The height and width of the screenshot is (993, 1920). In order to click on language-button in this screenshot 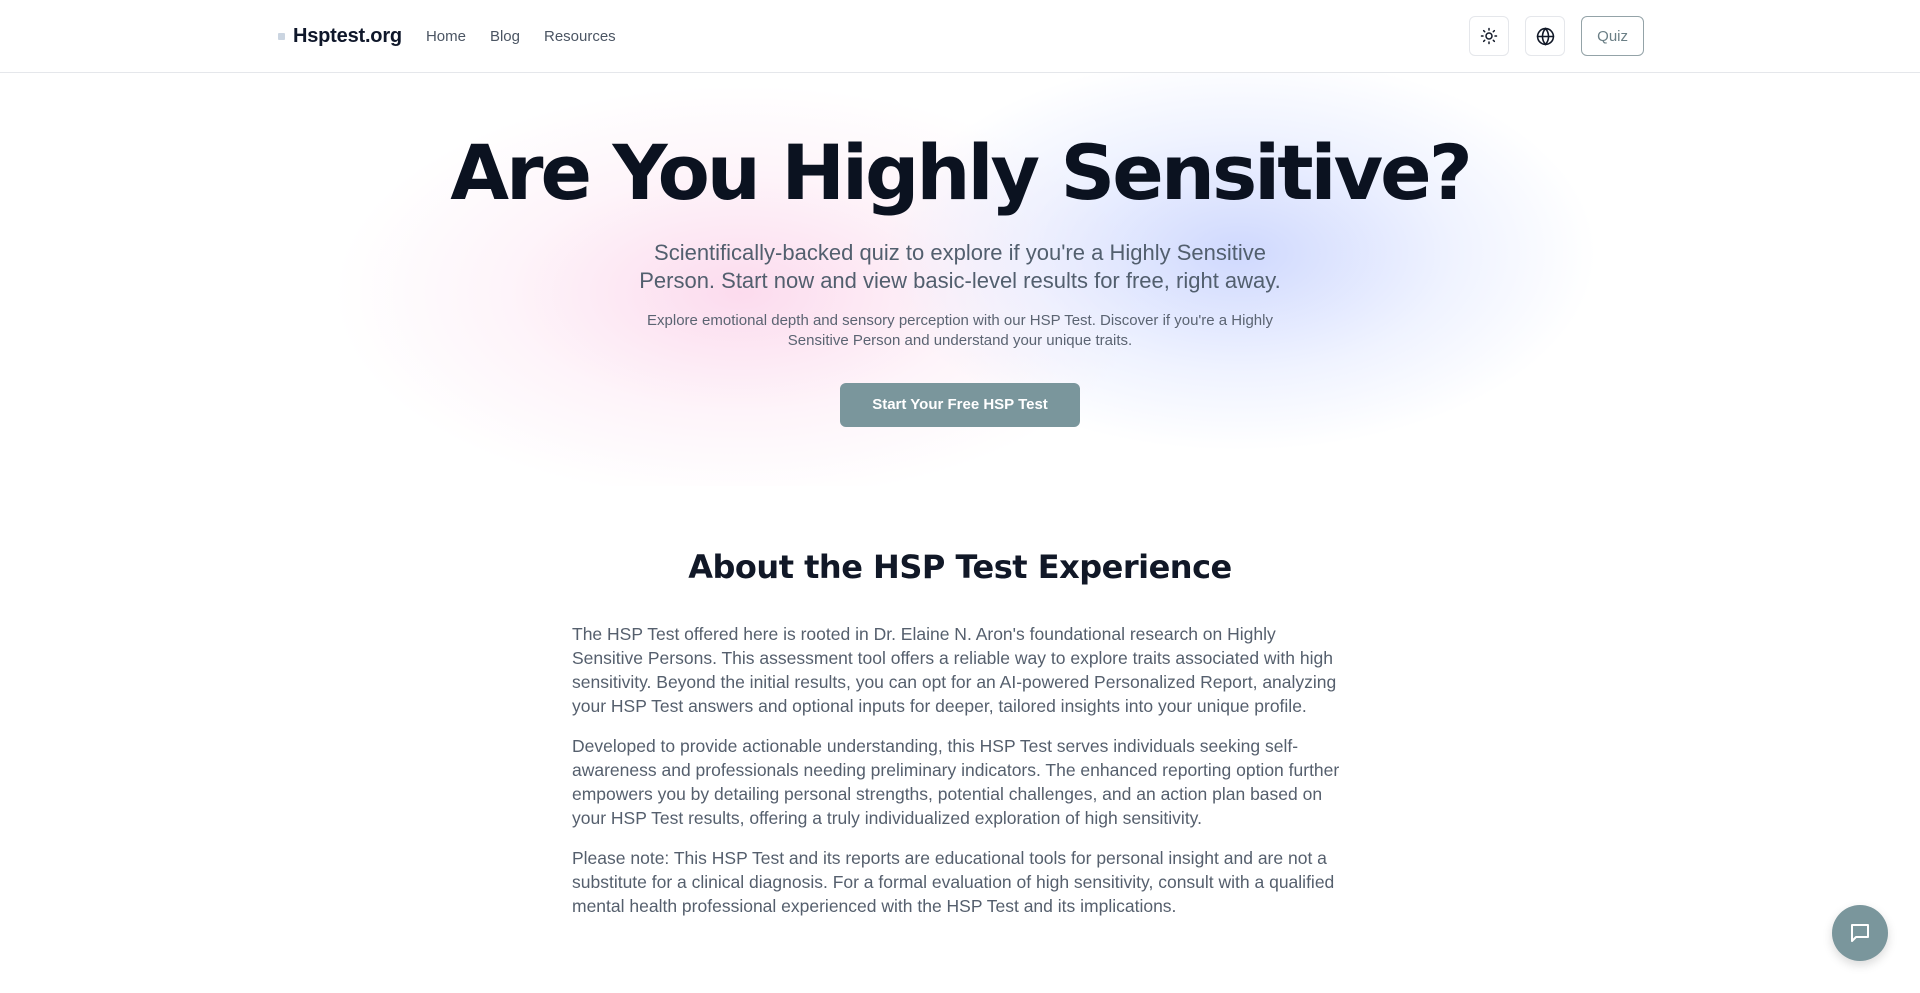, I will do `click(1545, 36)`.